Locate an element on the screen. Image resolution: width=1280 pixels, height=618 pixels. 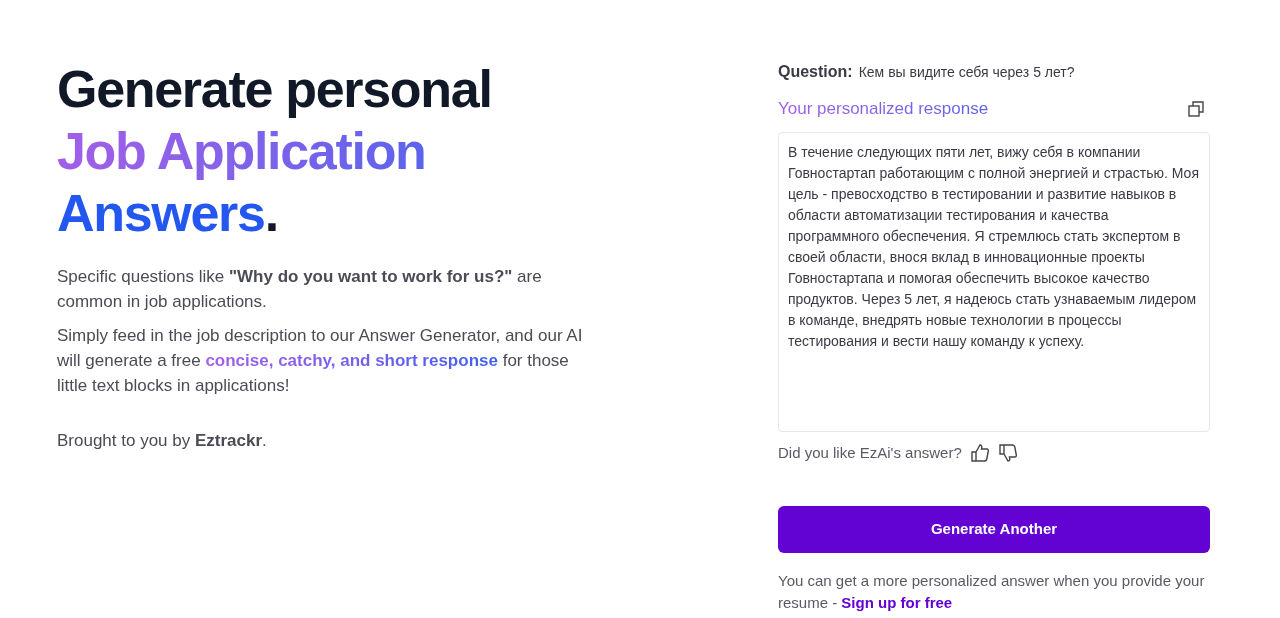
headline-period: . is located at coordinates (271, 213).